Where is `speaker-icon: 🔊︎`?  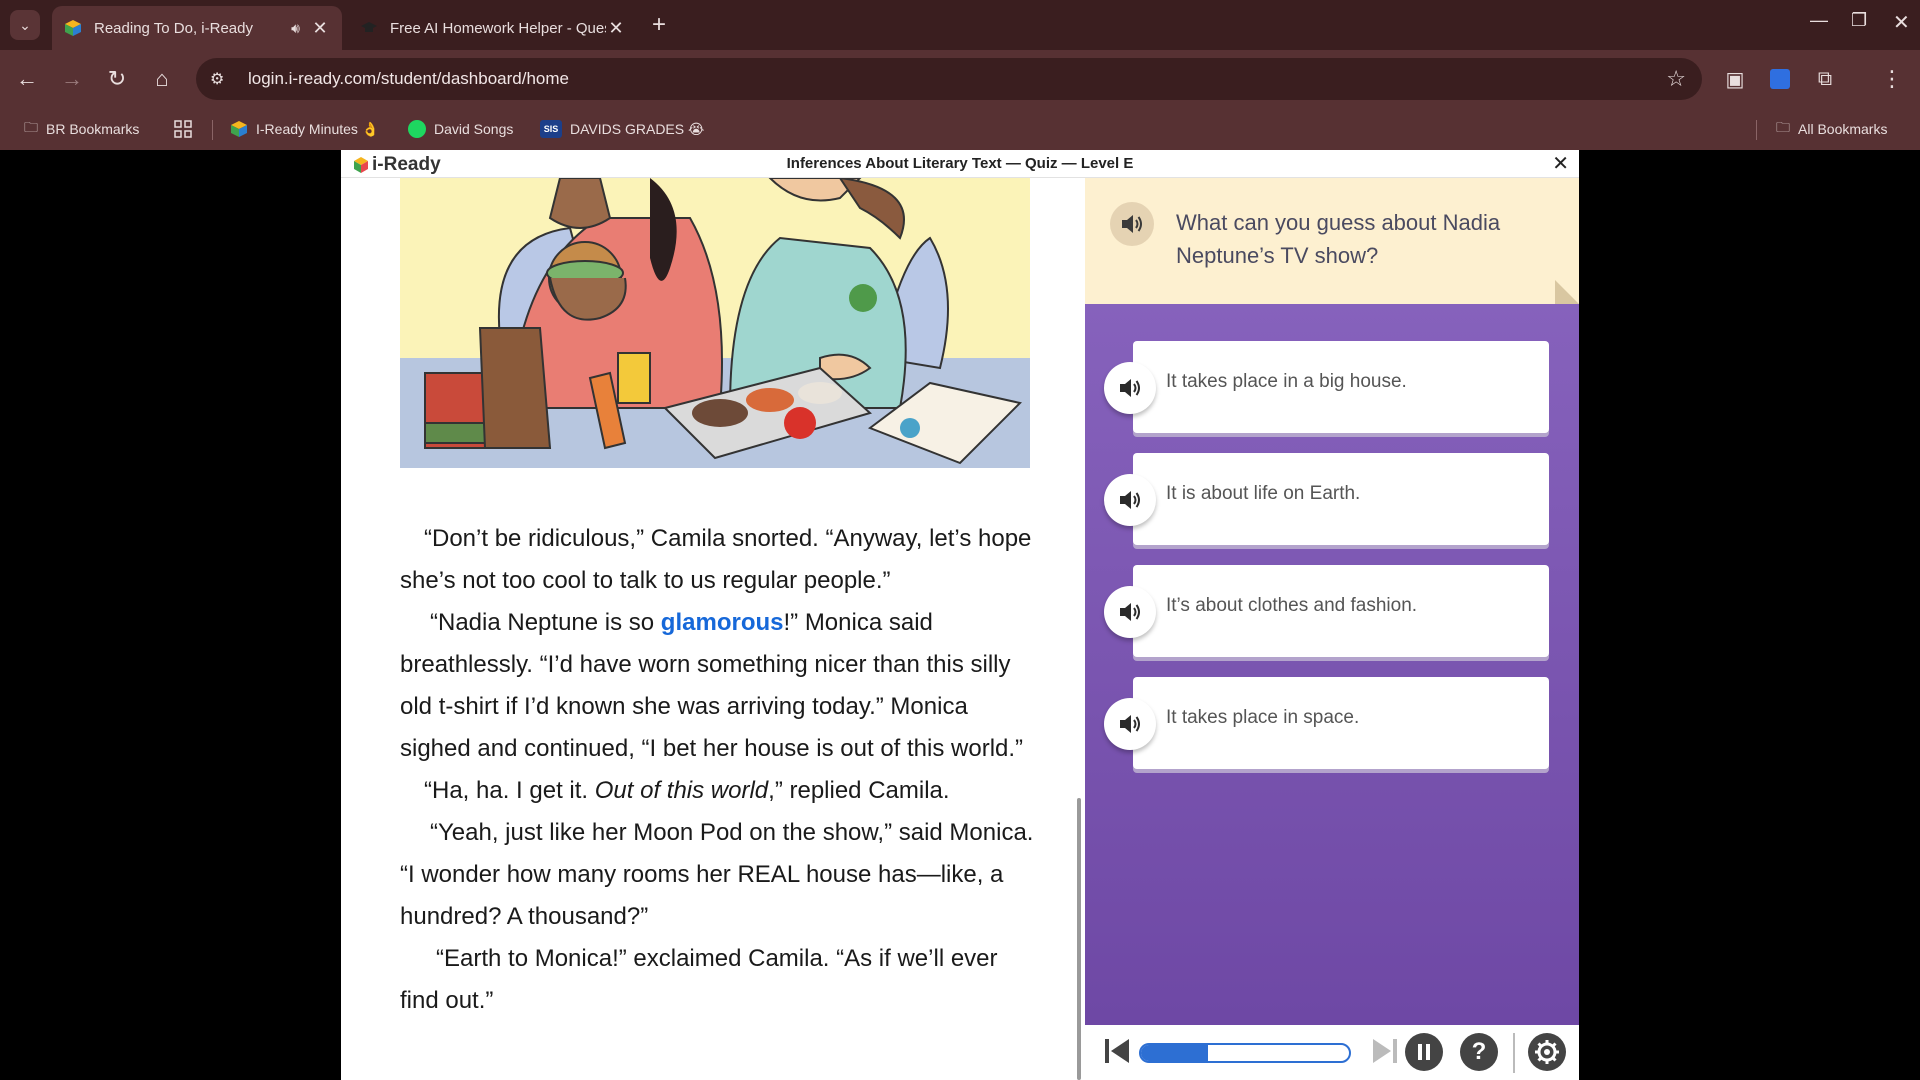
speaker-icon: 🔊︎ is located at coordinates (295, 28).